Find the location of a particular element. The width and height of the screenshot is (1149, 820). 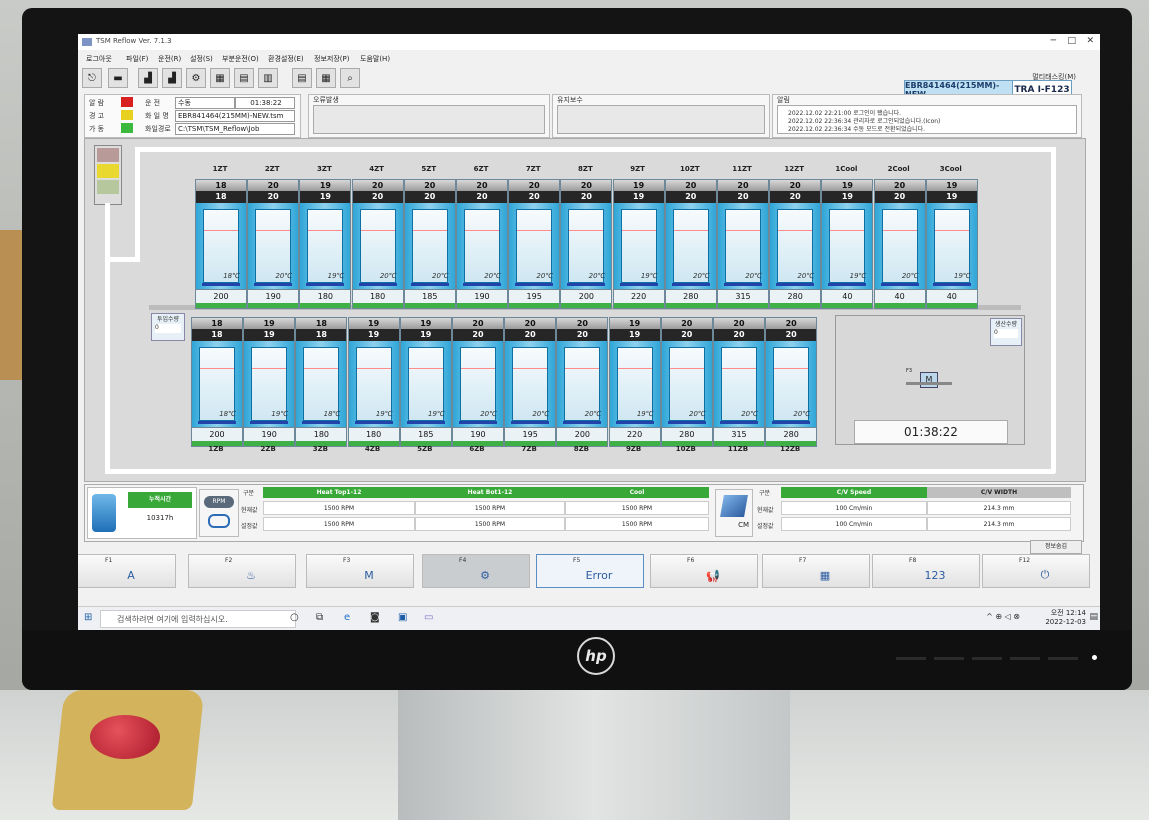

hide-info-button: 정보숨김 is located at coordinates (1056, 547).